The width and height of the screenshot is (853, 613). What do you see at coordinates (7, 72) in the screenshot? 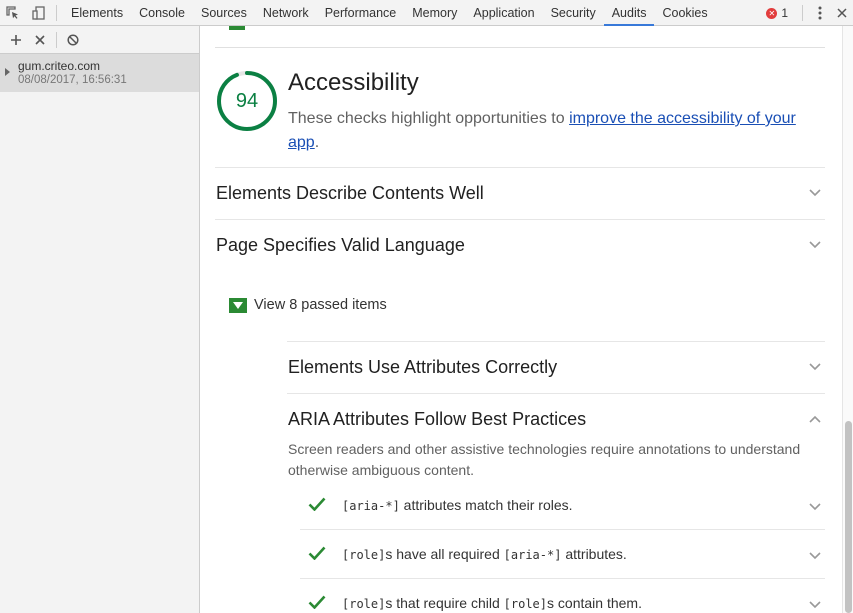
I see `expand-arrow-icon` at bounding box center [7, 72].